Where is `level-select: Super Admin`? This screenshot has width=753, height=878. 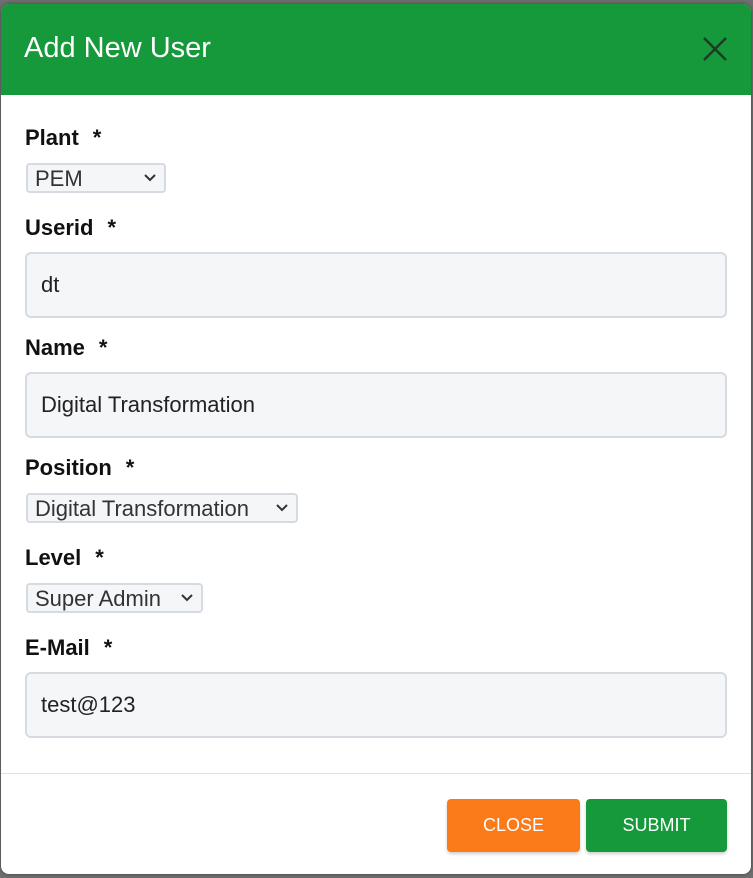
level-select: Super Admin is located at coordinates (114, 598).